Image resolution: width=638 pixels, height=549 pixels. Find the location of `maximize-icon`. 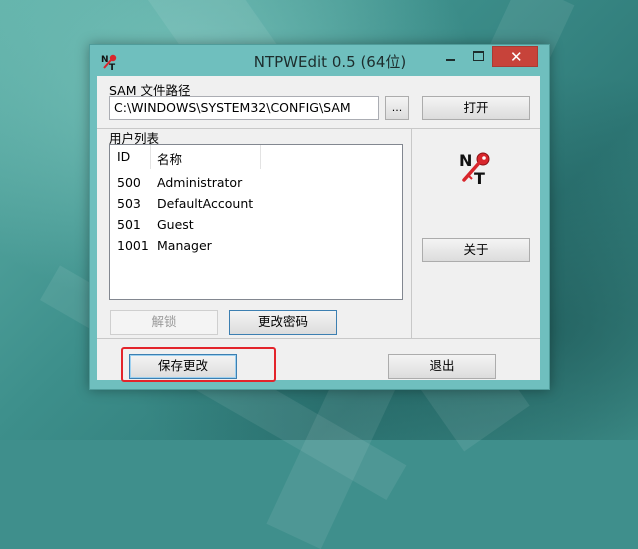

maximize-icon is located at coordinates (478, 56).